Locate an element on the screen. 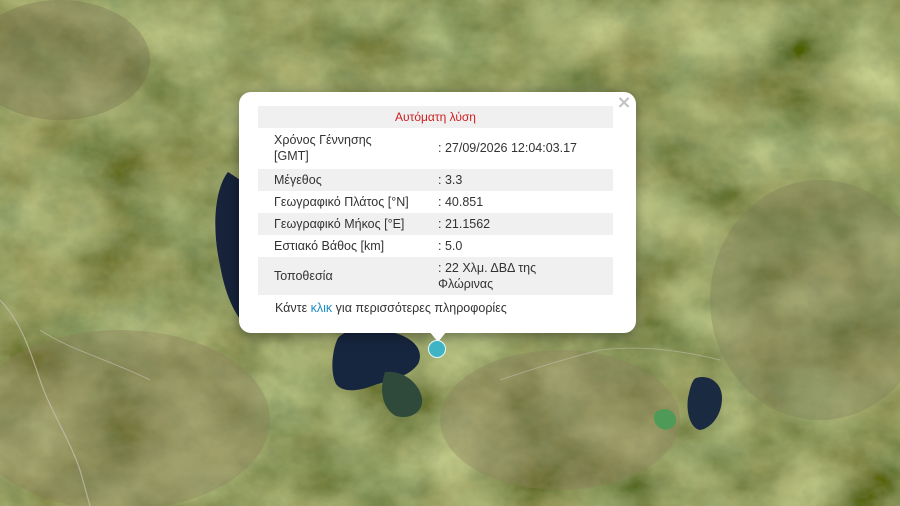  info-row-magnitude: Μέγεθος : 3.3 is located at coordinates (435, 180).